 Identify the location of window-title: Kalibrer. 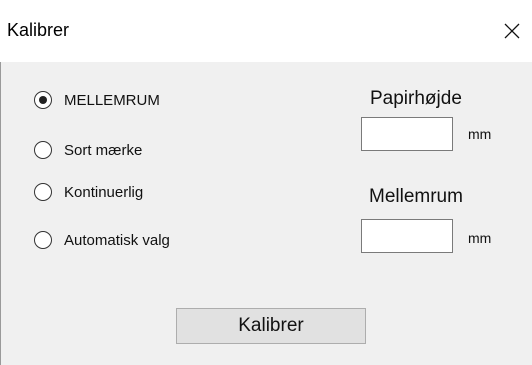
(38, 30).